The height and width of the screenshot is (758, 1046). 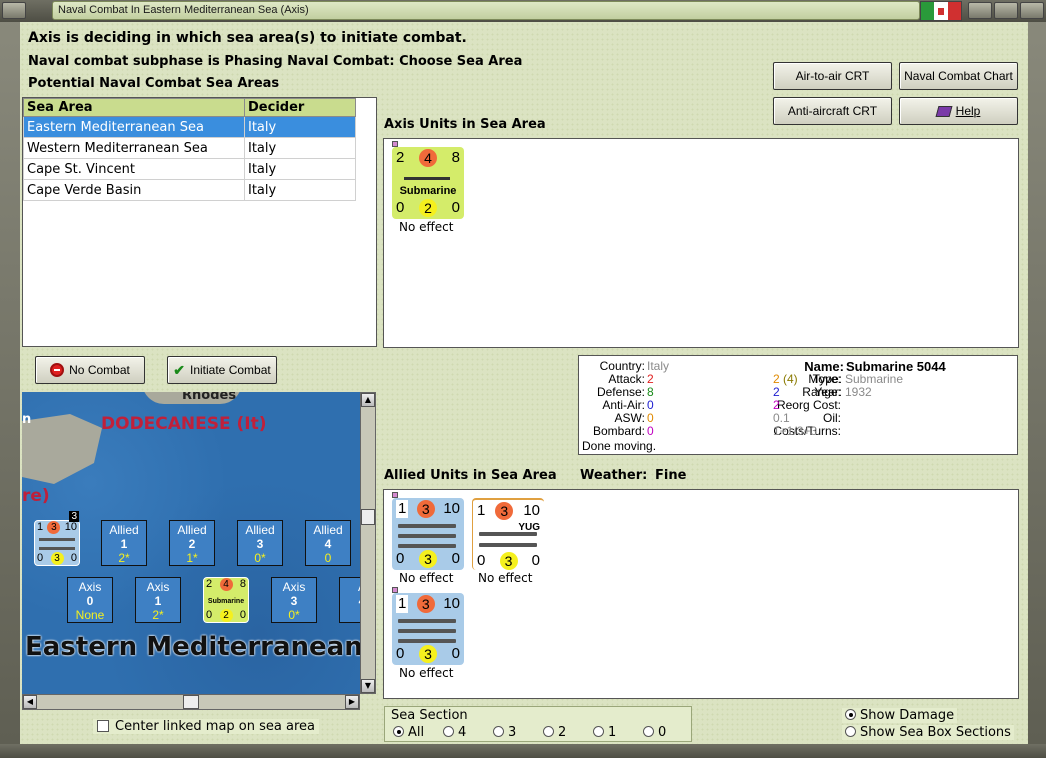 What do you see at coordinates (935, 732) in the screenshot?
I see `show-sections-label: Show Sea Box Sections` at bounding box center [935, 732].